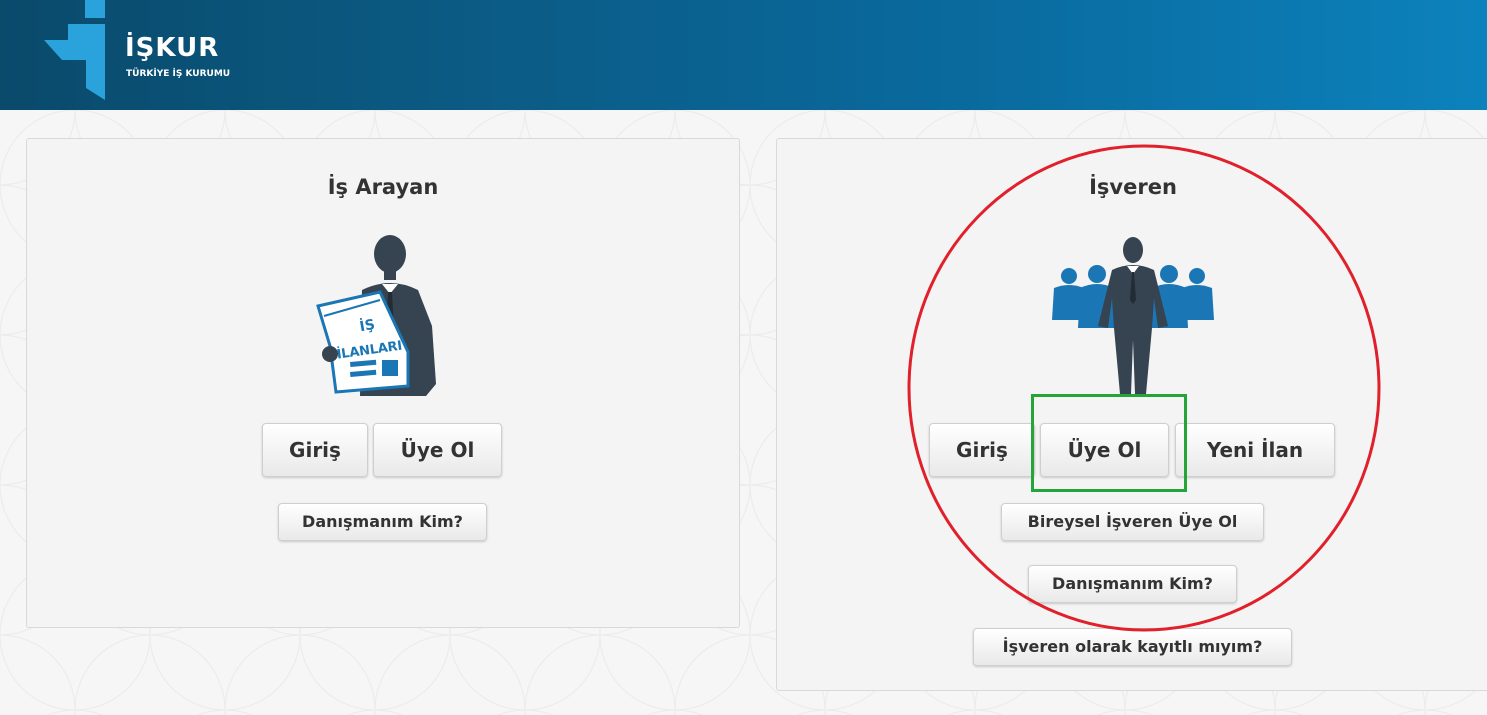 The width and height of the screenshot is (1487, 715). What do you see at coordinates (1104, 450) in the screenshot?
I see `employer-register-button: Üye Ol` at bounding box center [1104, 450].